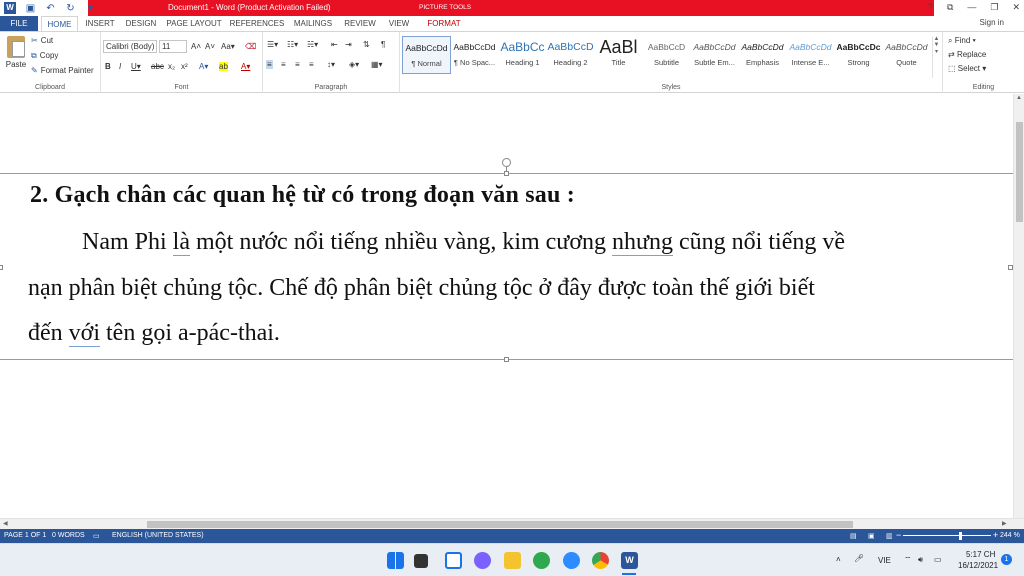  Describe the element at coordinates (50, 8) in the screenshot. I see `undo-icon: ↶` at that location.